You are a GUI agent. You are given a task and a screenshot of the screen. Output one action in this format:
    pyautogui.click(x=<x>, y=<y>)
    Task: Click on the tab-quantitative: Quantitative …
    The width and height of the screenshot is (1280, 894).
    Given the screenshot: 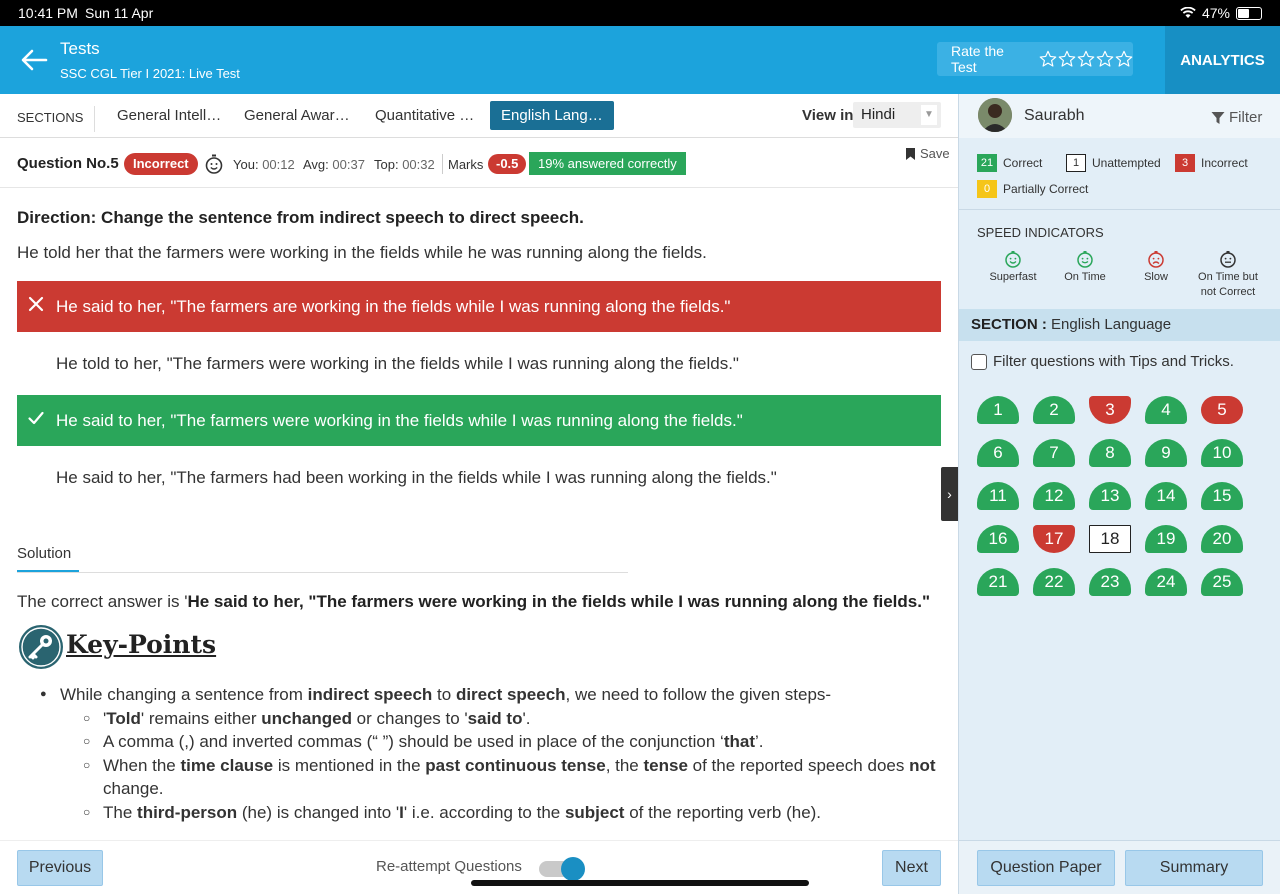 What is the action you would take?
    pyautogui.click(x=424, y=115)
    